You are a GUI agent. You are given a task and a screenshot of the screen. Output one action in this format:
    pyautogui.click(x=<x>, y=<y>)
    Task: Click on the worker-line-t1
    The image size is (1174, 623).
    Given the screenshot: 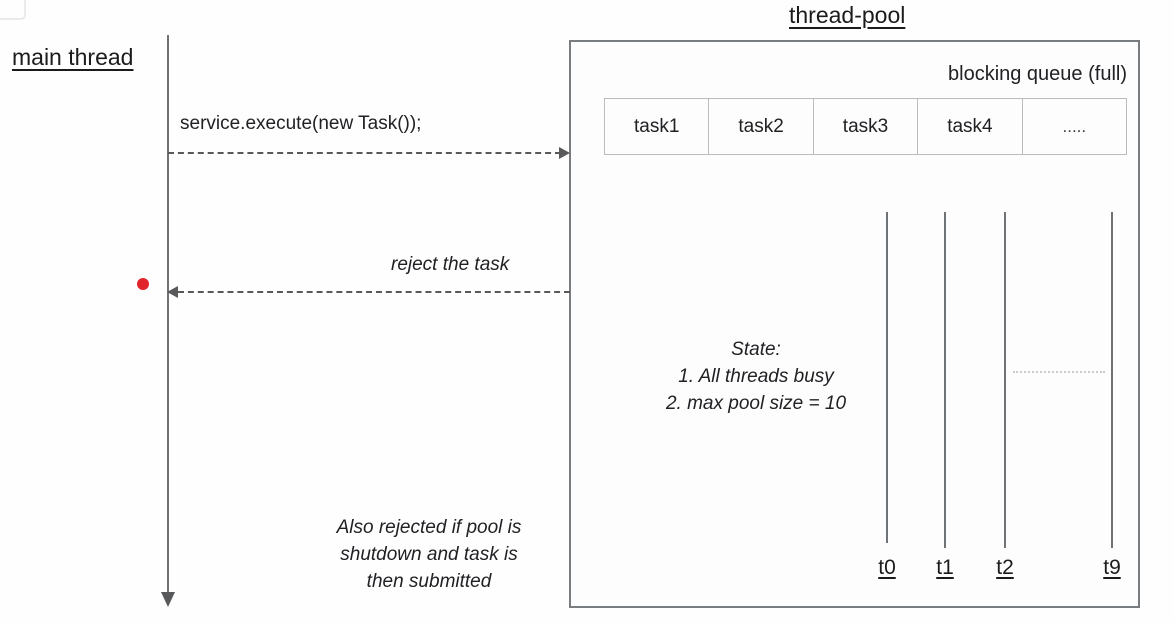 What is the action you would take?
    pyautogui.click(x=945, y=380)
    